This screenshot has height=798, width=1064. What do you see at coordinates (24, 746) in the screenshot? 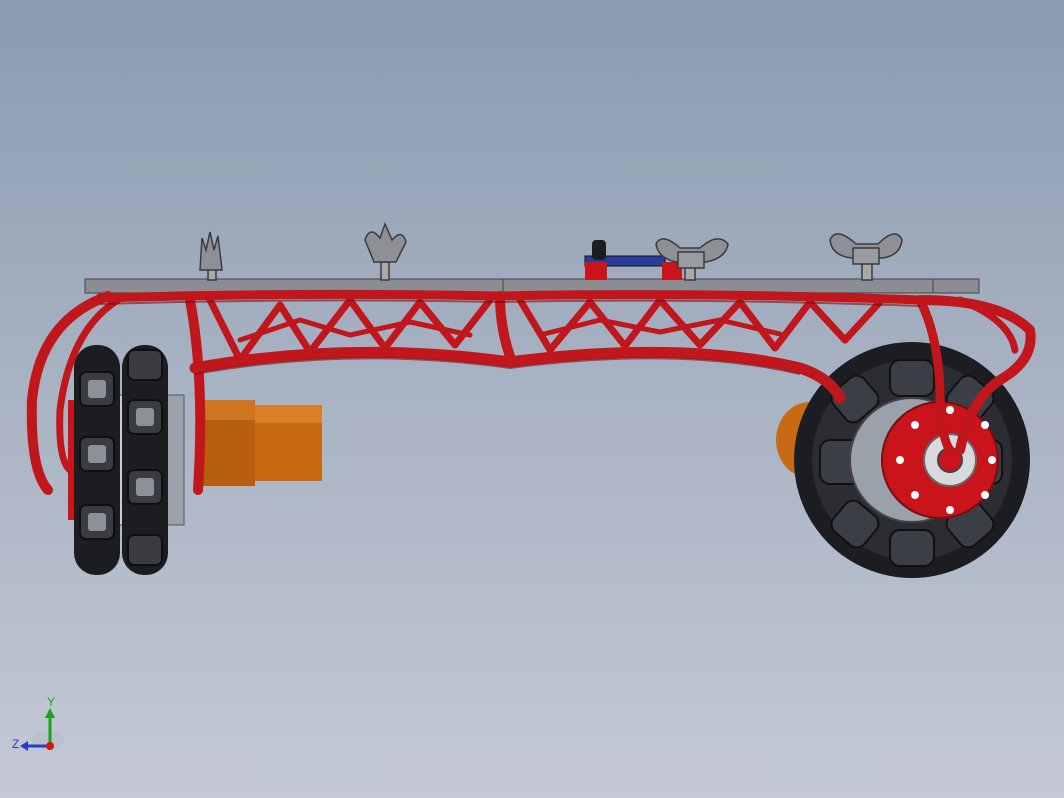
I see `z-axis-arrow` at bounding box center [24, 746].